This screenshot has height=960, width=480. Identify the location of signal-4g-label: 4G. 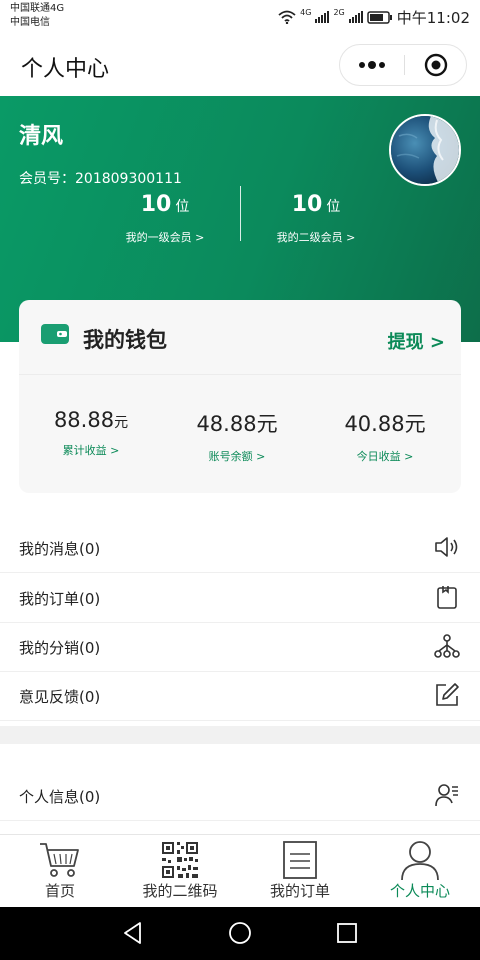
(306, 12).